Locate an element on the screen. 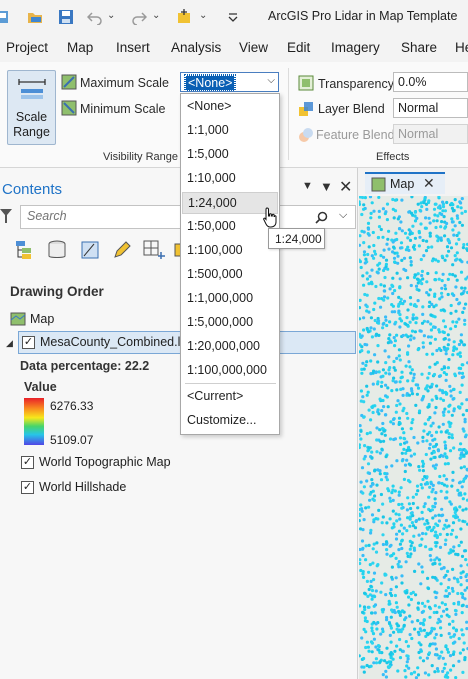 The height and width of the screenshot is (679, 468). tab-view: View is located at coordinates (253, 47).